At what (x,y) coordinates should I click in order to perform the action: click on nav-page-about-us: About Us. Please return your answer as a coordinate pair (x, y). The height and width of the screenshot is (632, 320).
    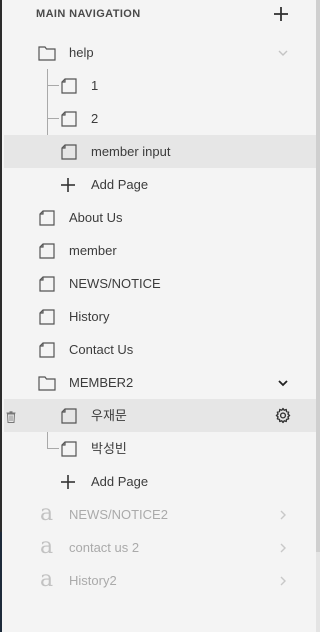
    Looking at the image, I should click on (160, 217).